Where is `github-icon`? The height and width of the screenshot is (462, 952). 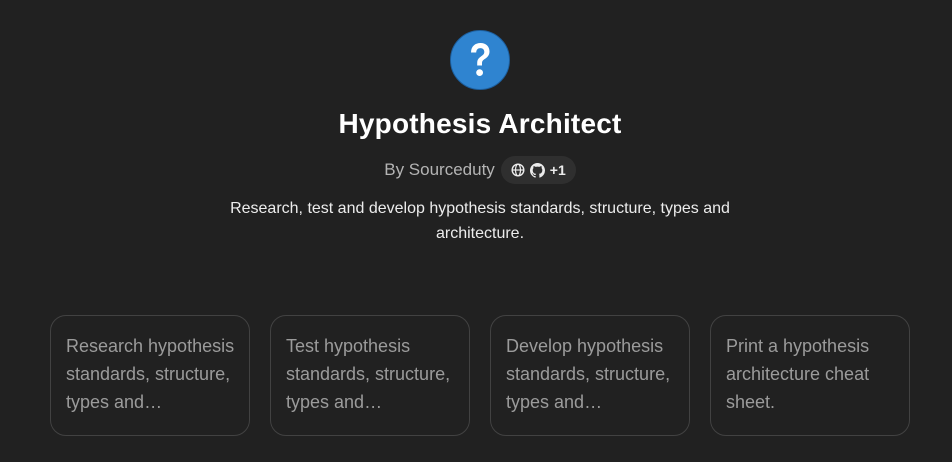
github-icon is located at coordinates (537, 170).